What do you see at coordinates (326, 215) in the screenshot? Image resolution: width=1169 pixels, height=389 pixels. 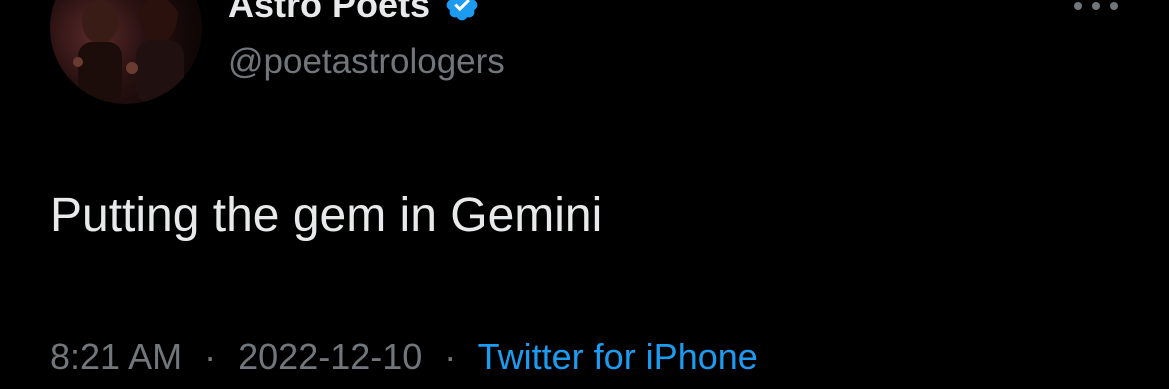 I see `tweet-text: Putting the gem in Gemini` at bounding box center [326, 215].